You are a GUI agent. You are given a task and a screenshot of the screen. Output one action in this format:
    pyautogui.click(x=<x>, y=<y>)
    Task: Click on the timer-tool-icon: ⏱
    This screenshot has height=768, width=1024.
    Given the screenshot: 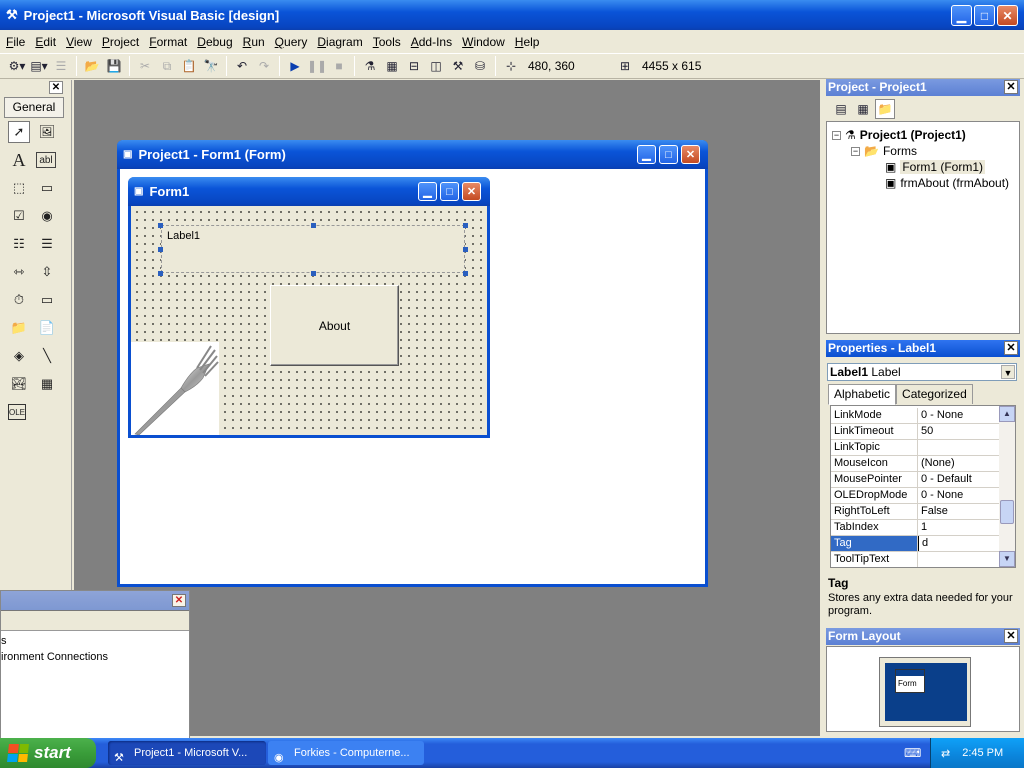 What is the action you would take?
    pyautogui.click(x=19, y=300)
    